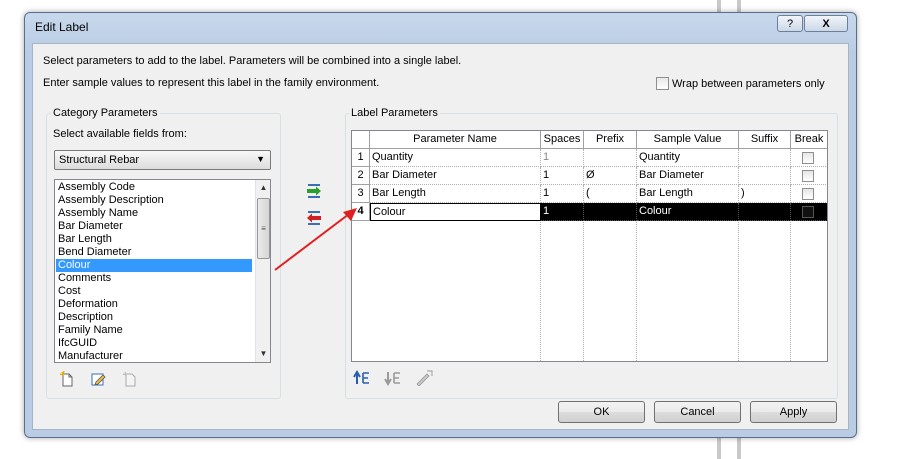 This screenshot has height=459, width=909. Describe the element at coordinates (154, 304) in the screenshot. I see `list-item: Deformation` at that location.